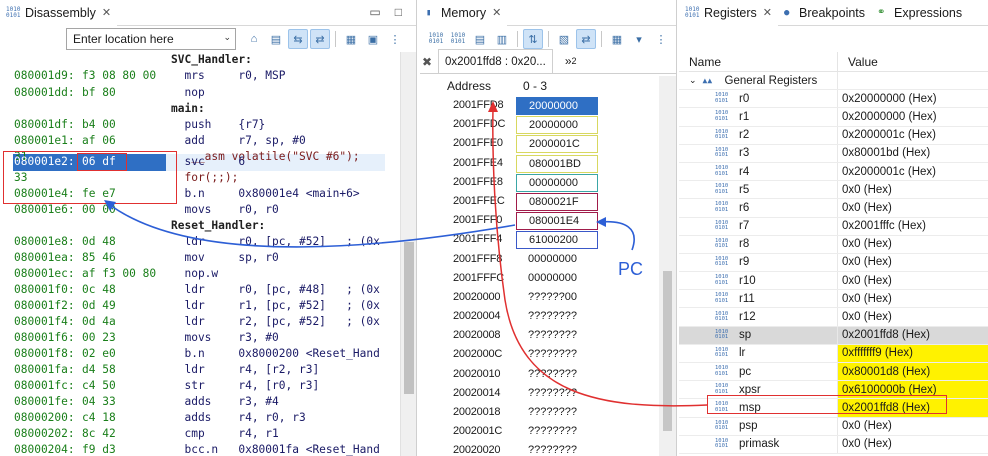  I want to click on register-group-row: ⌄ ▲▲ General Registers, so click(833, 81).